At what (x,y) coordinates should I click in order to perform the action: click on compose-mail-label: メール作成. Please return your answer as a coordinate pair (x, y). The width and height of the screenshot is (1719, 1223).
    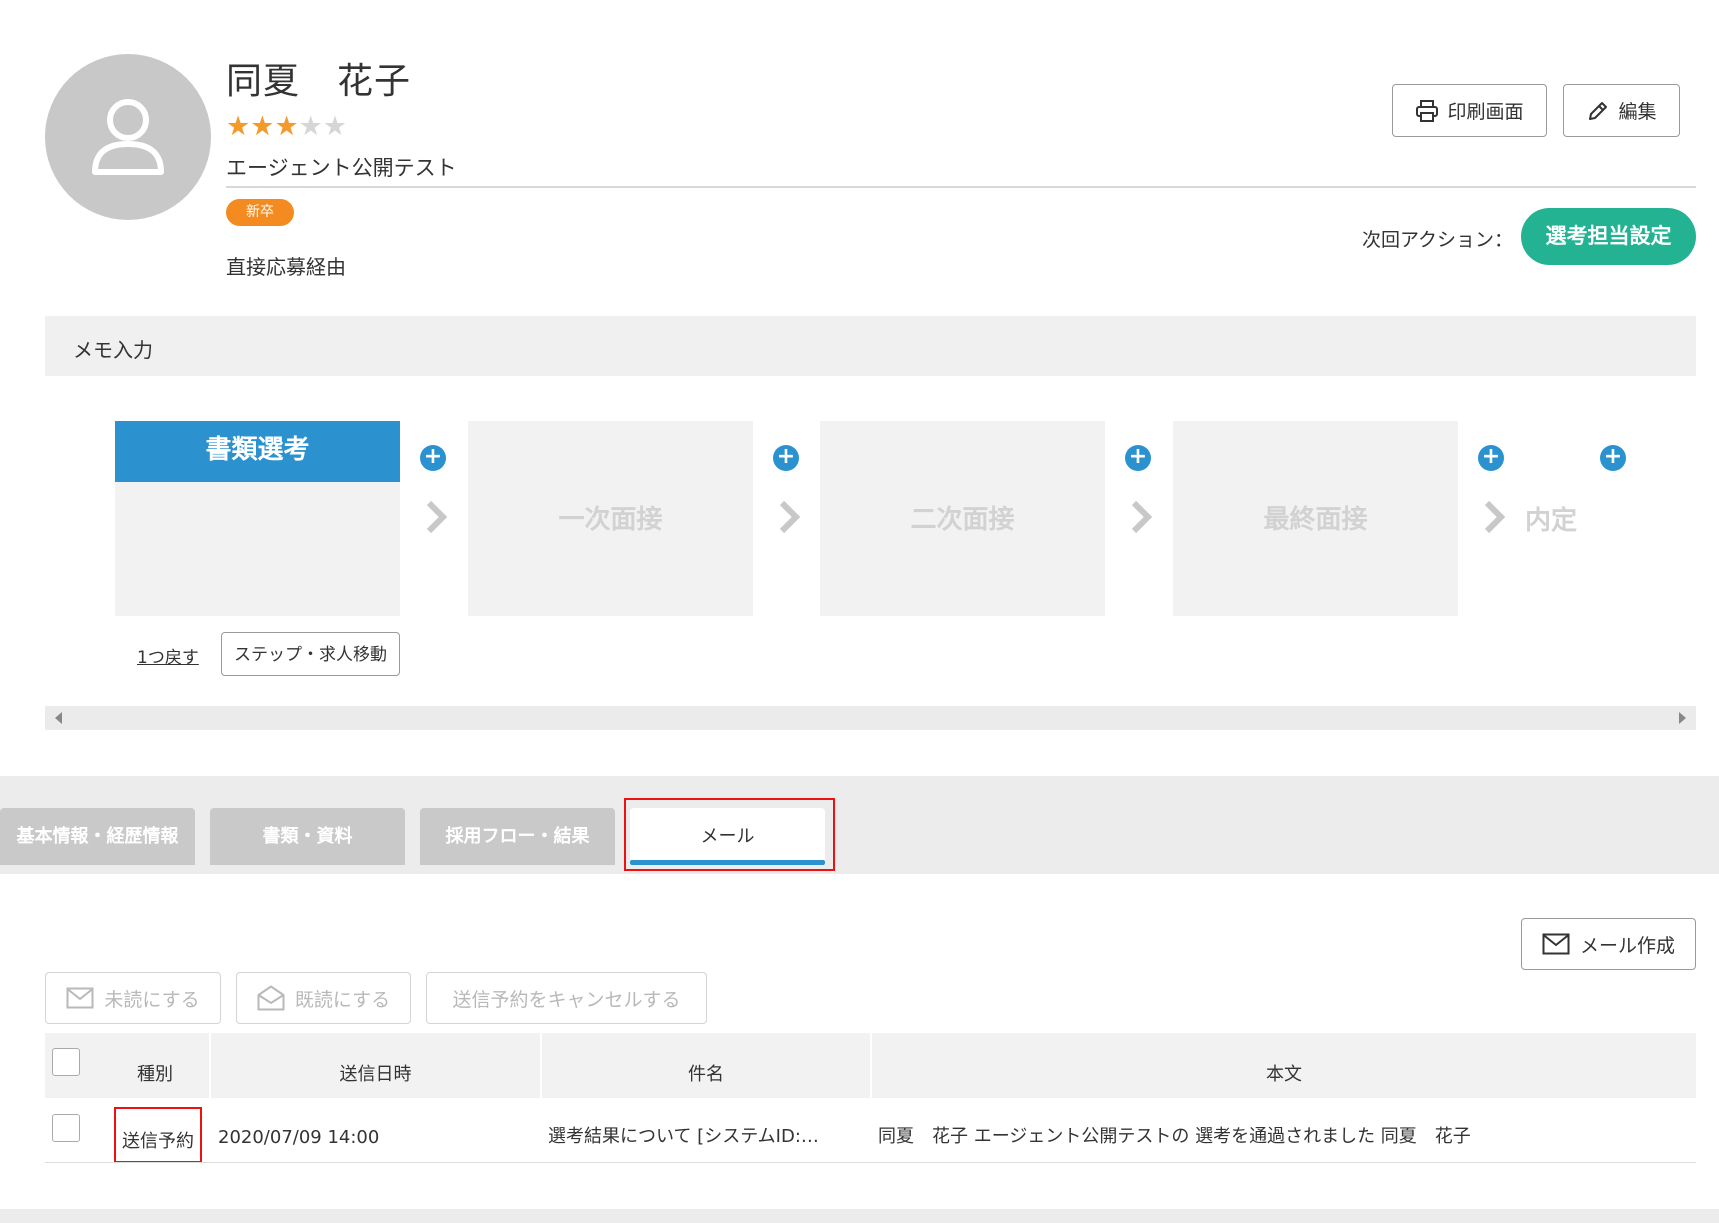
    Looking at the image, I should click on (1627, 946).